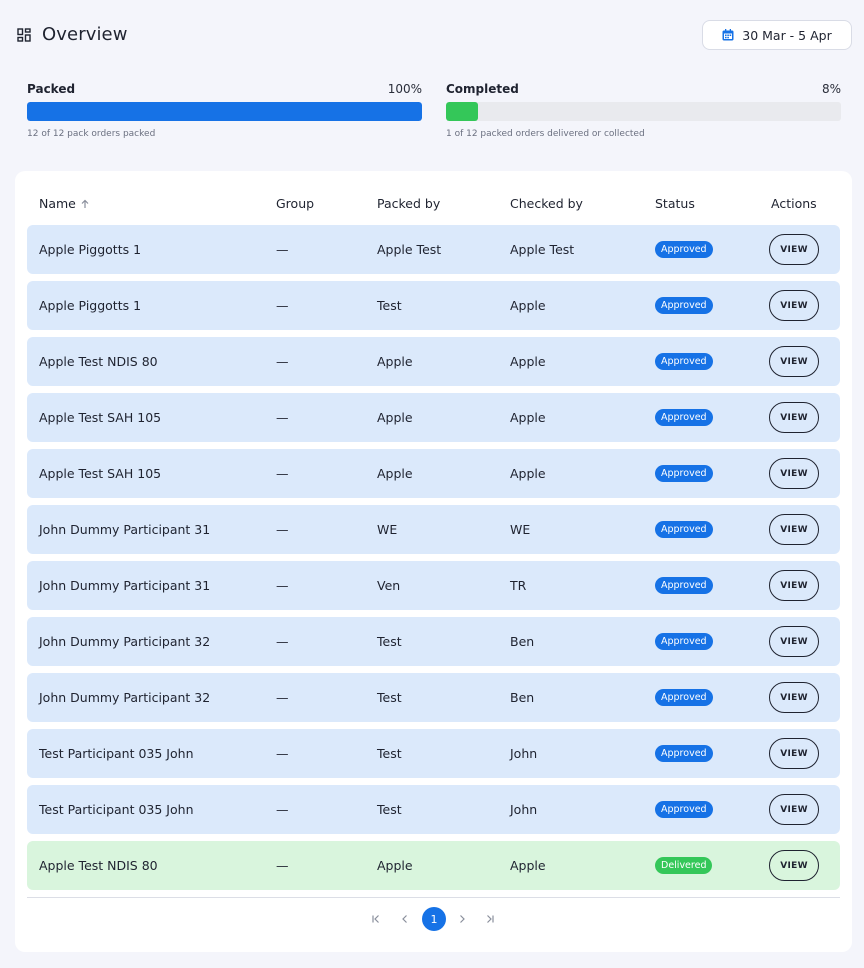  What do you see at coordinates (520, 529) in the screenshot?
I see `cell-checked-by: WE` at bounding box center [520, 529].